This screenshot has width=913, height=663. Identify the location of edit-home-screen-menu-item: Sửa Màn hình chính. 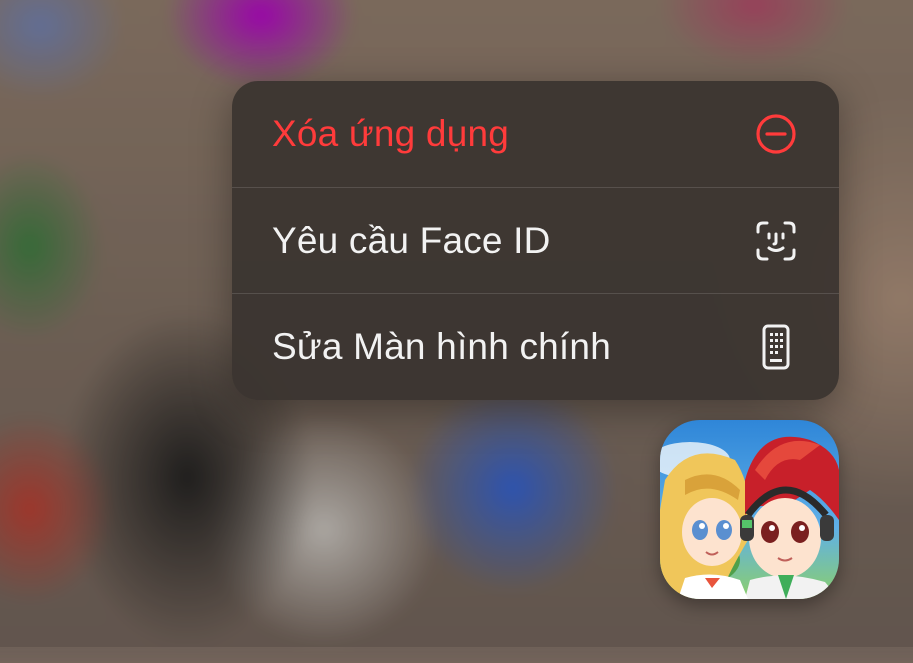
(535, 346).